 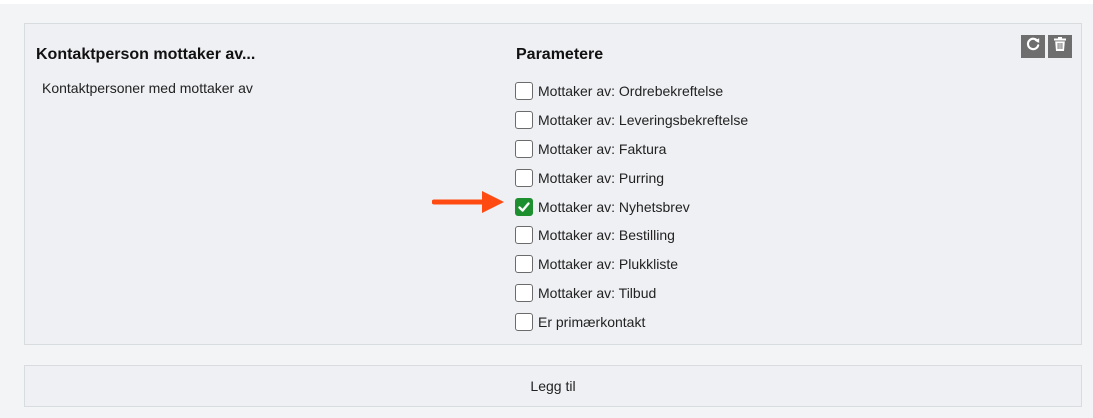 I want to click on parameter-item: Mottaker av: Nyhetsbrev, so click(x=631, y=206).